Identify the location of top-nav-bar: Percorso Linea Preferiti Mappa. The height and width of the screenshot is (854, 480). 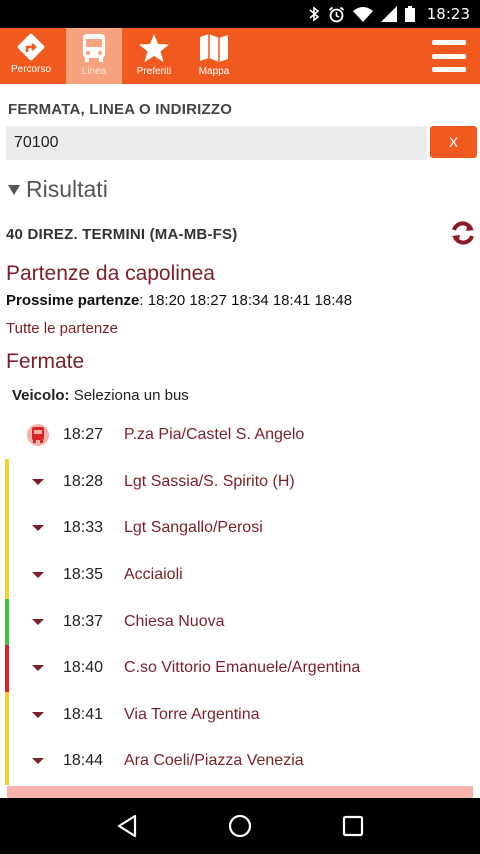
(240, 56).